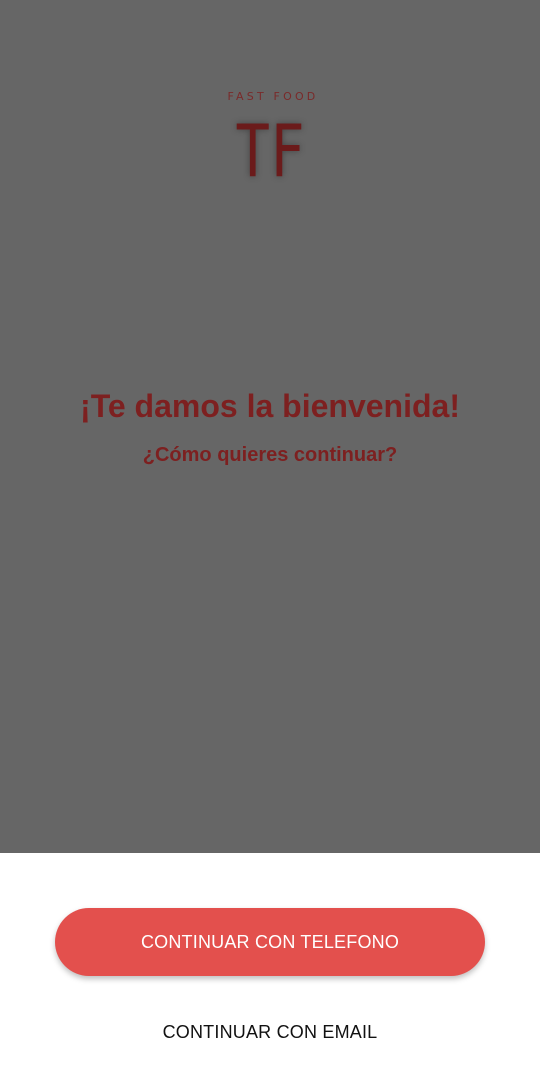 Image resolution: width=540 pixels, height=1089 pixels. What do you see at coordinates (270, 455) in the screenshot?
I see `welcome-subtitle: ¿Cómo quieres continuar?` at bounding box center [270, 455].